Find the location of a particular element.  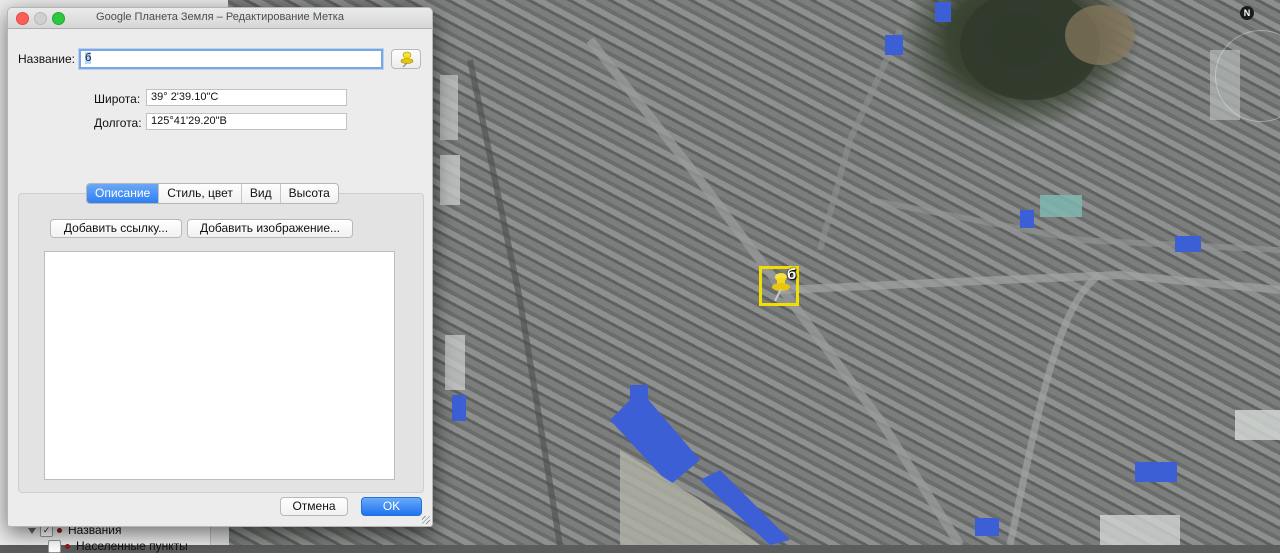

longitude-label: Долгота: is located at coordinates (118, 123).